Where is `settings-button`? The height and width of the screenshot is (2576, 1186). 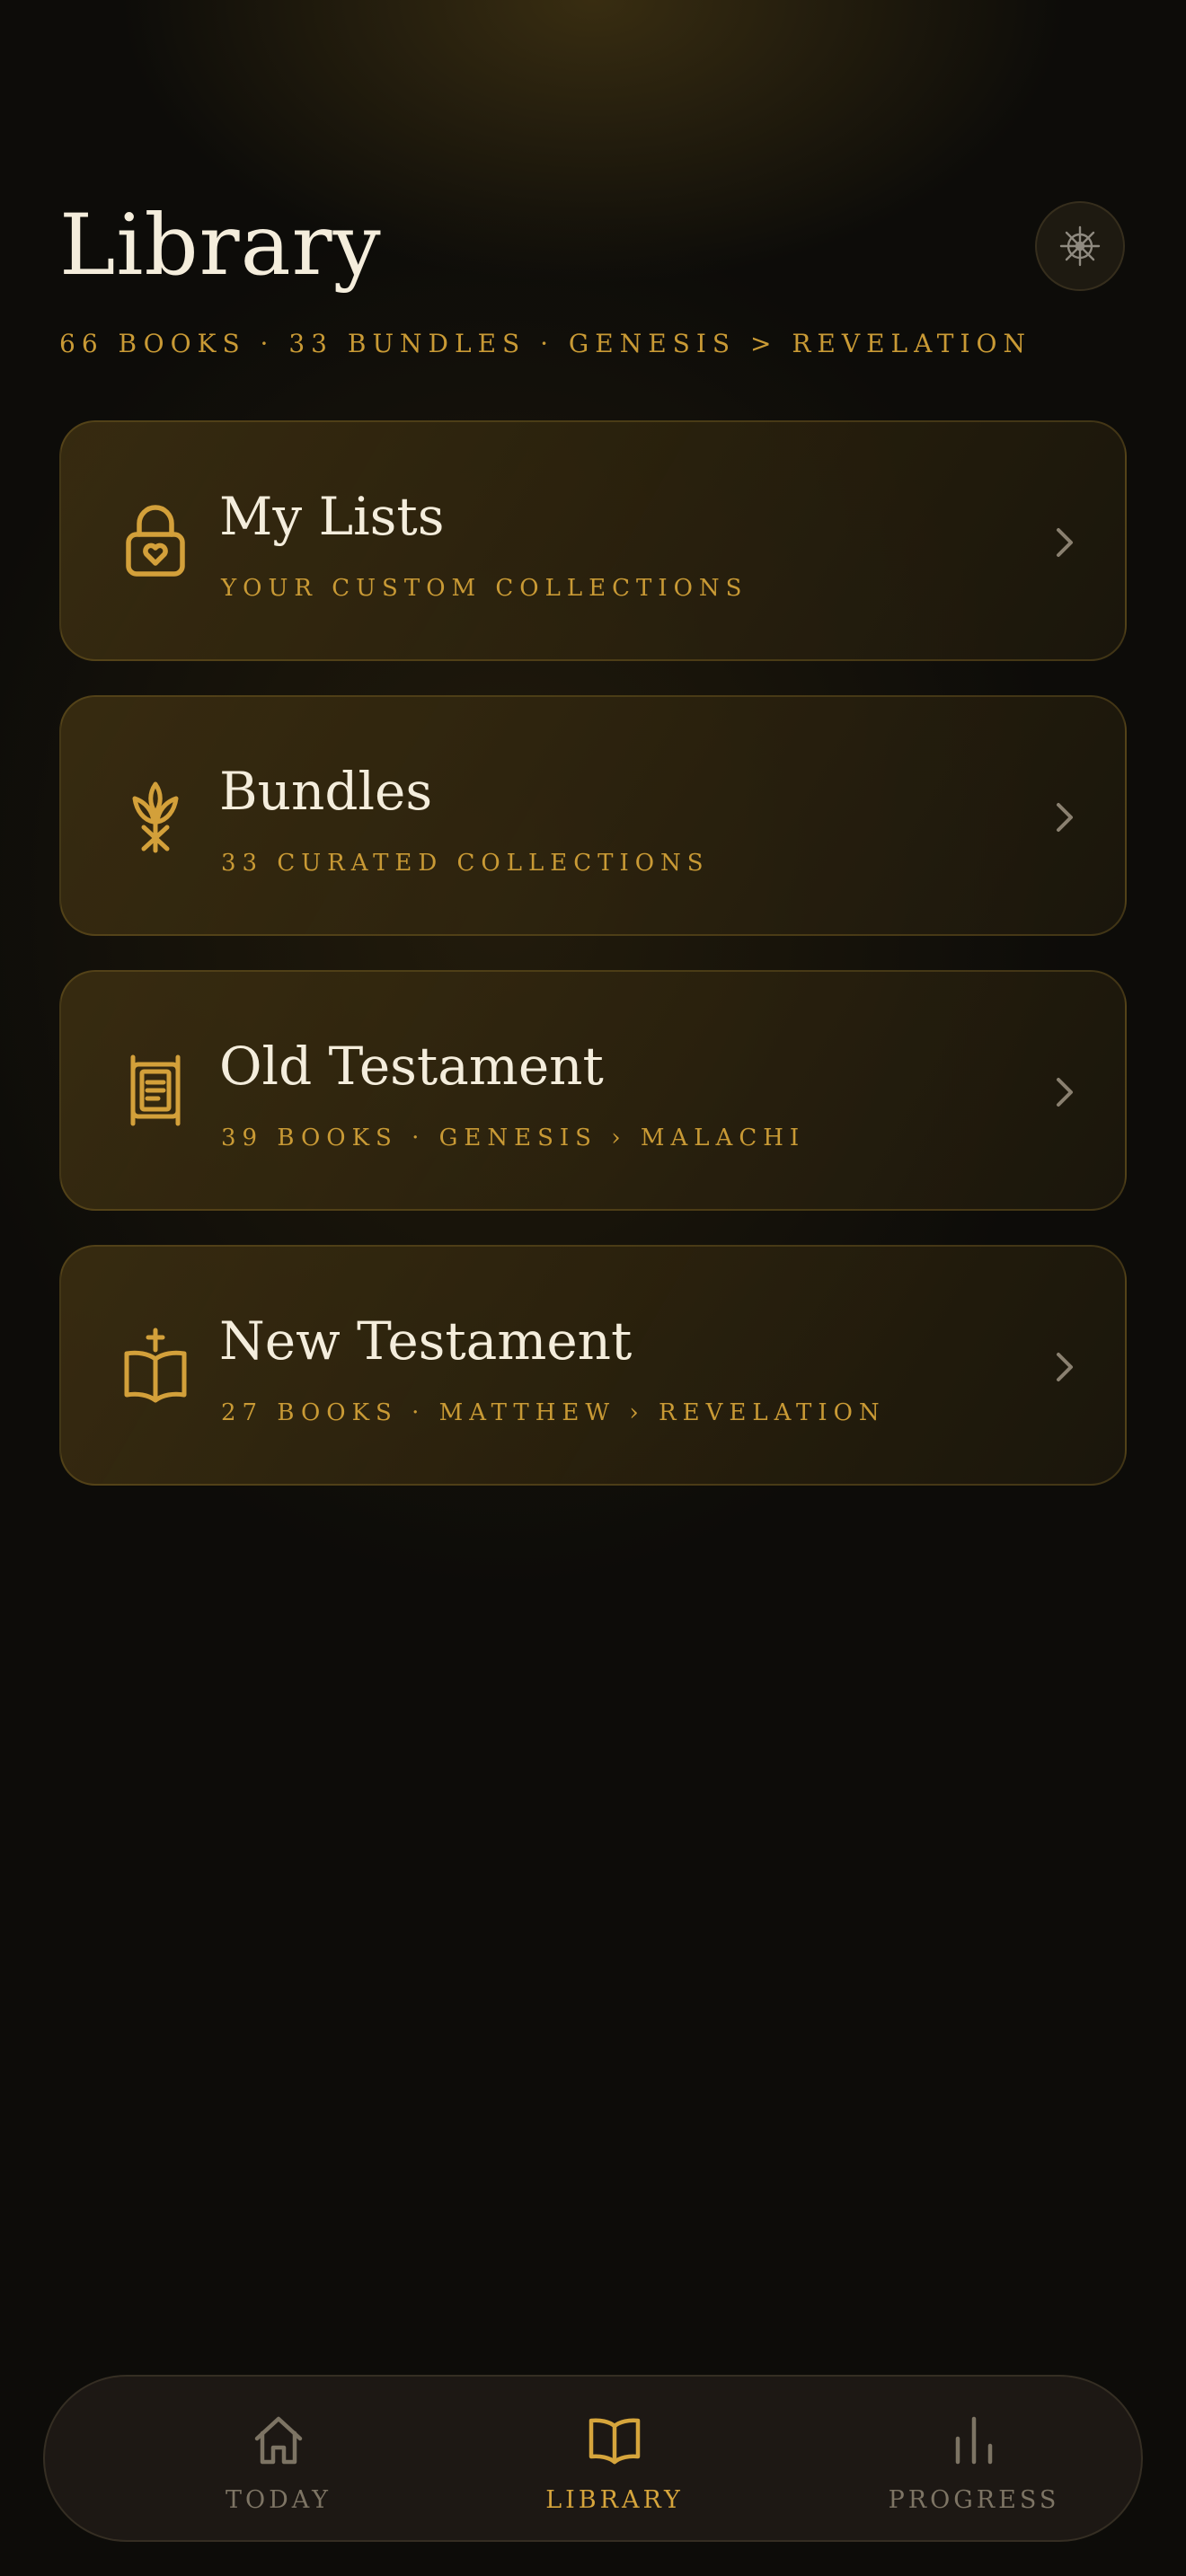 settings-button is located at coordinates (1080, 246).